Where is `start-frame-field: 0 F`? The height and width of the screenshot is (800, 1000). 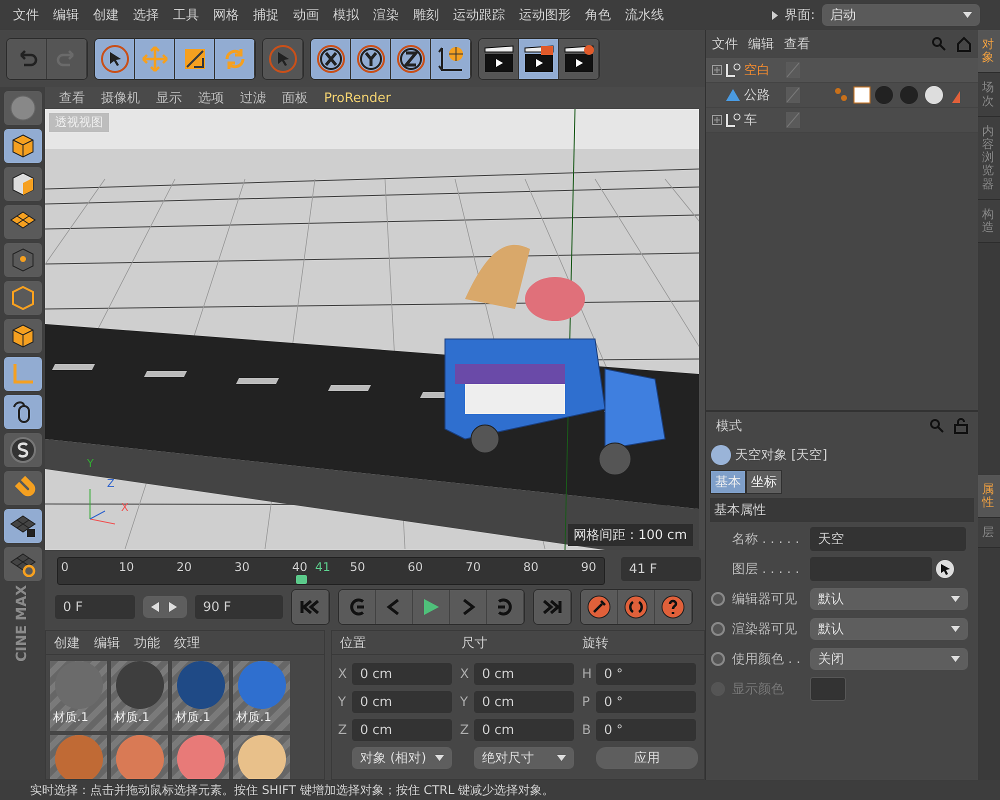 start-frame-field: 0 F is located at coordinates (95, 607).